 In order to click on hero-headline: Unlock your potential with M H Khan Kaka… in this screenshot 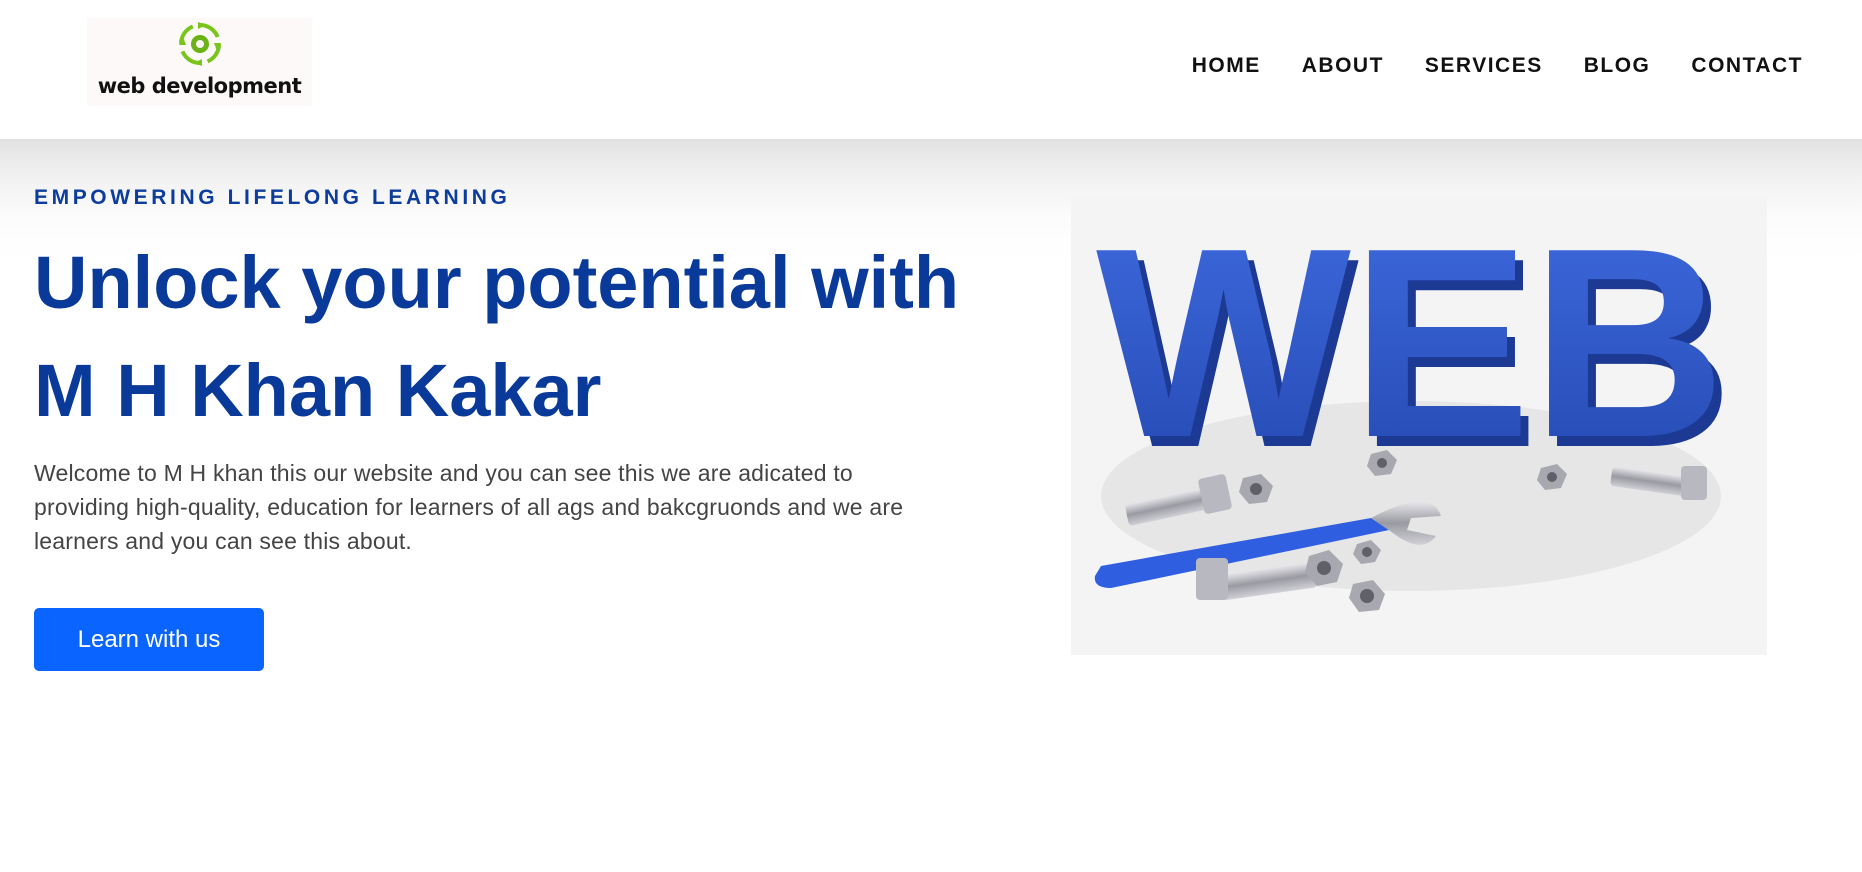, I will do `click(497, 336)`.